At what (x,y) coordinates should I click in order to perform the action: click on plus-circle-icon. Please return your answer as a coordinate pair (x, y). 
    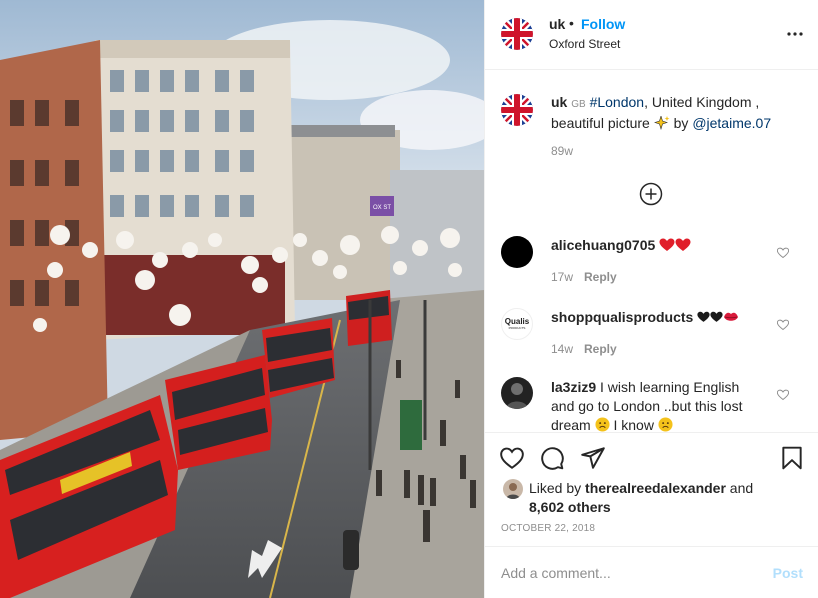
    Looking at the image, I should click on (651, 194).